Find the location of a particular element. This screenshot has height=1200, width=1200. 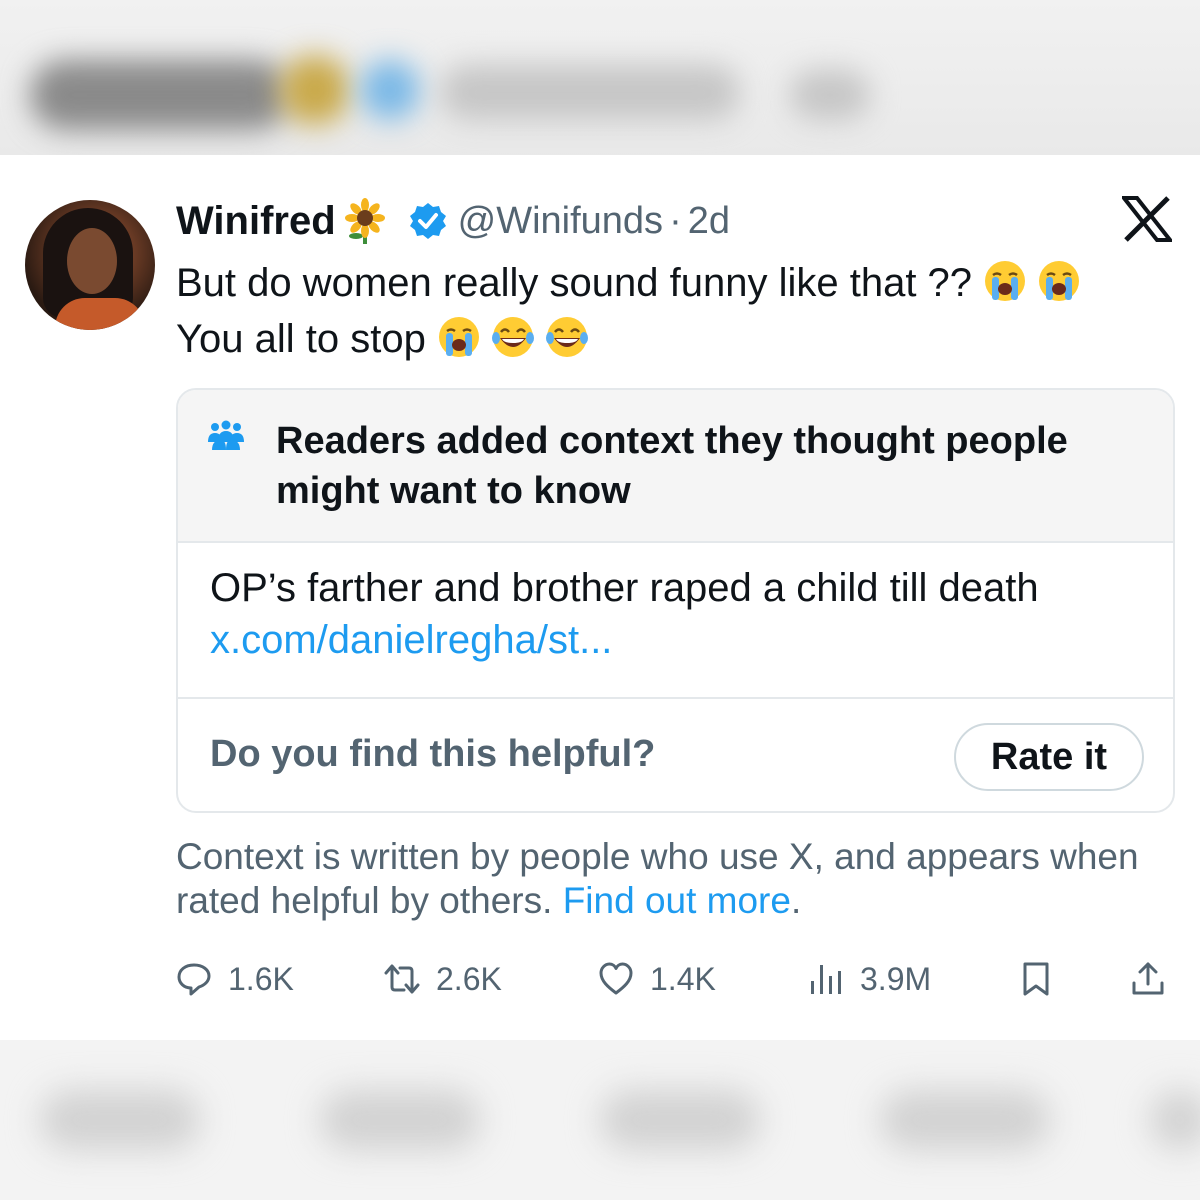

reply-icon is located at coordinates (194, 979).